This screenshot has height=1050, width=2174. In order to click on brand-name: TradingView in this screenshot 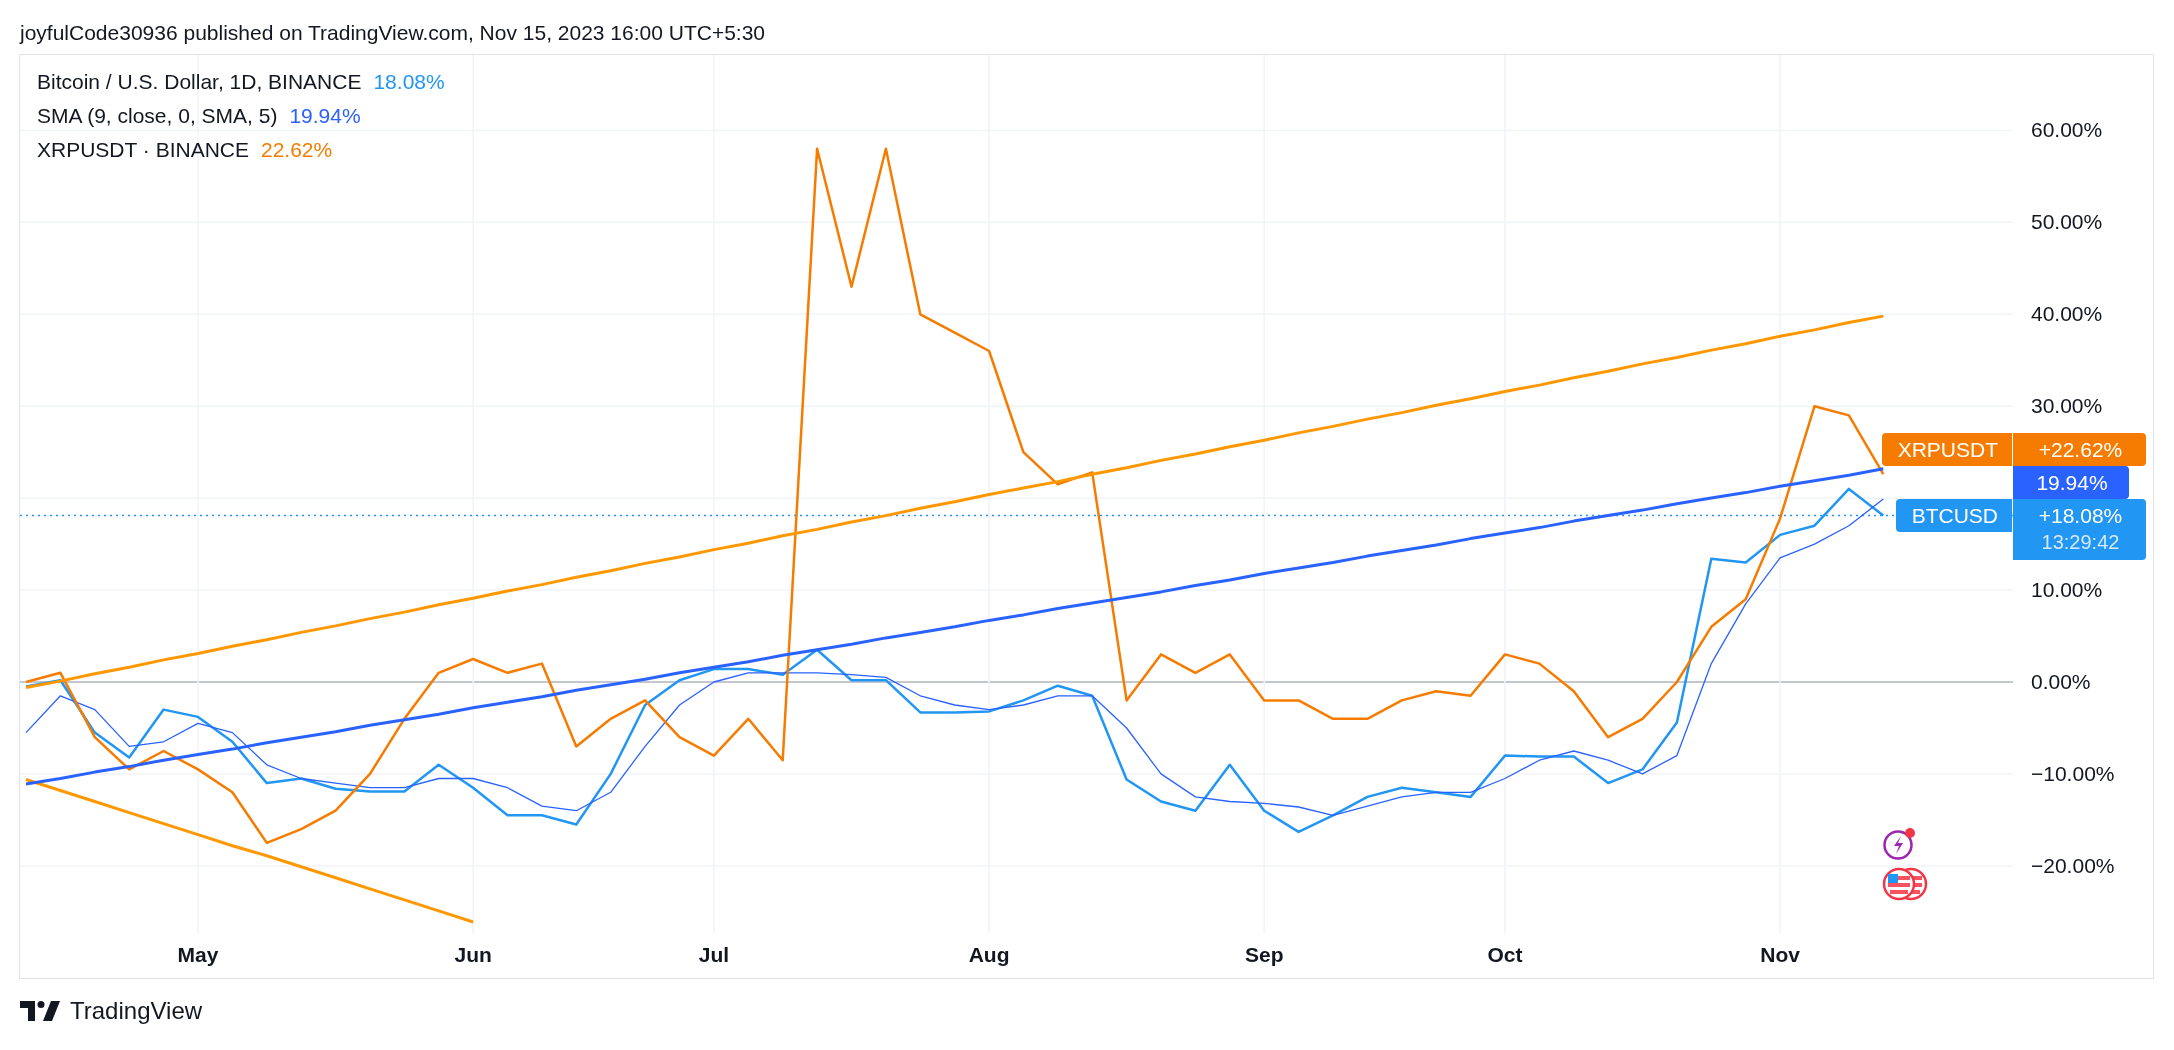, I will do `click(136, 1011)`.